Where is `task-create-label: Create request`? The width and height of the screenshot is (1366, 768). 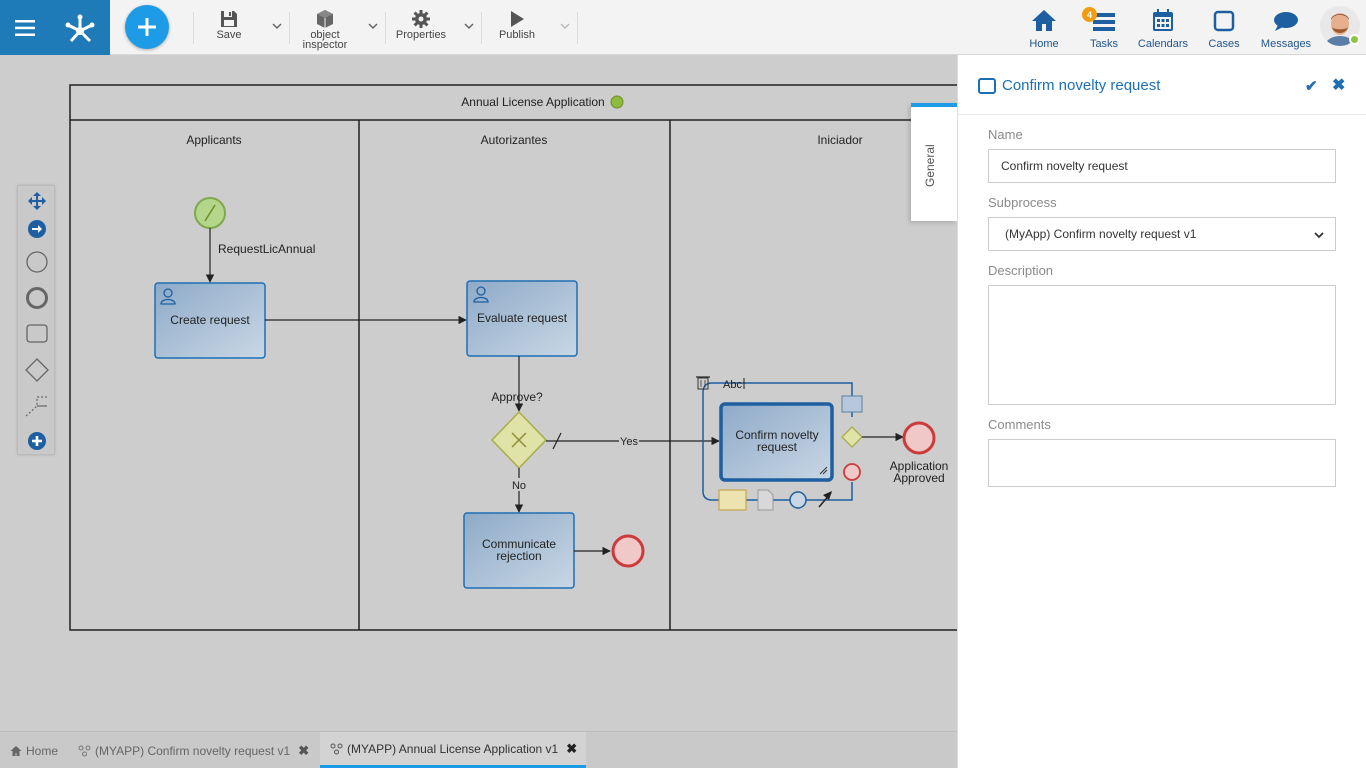
task-create-label: Create request is located at coordinates (210, 320).